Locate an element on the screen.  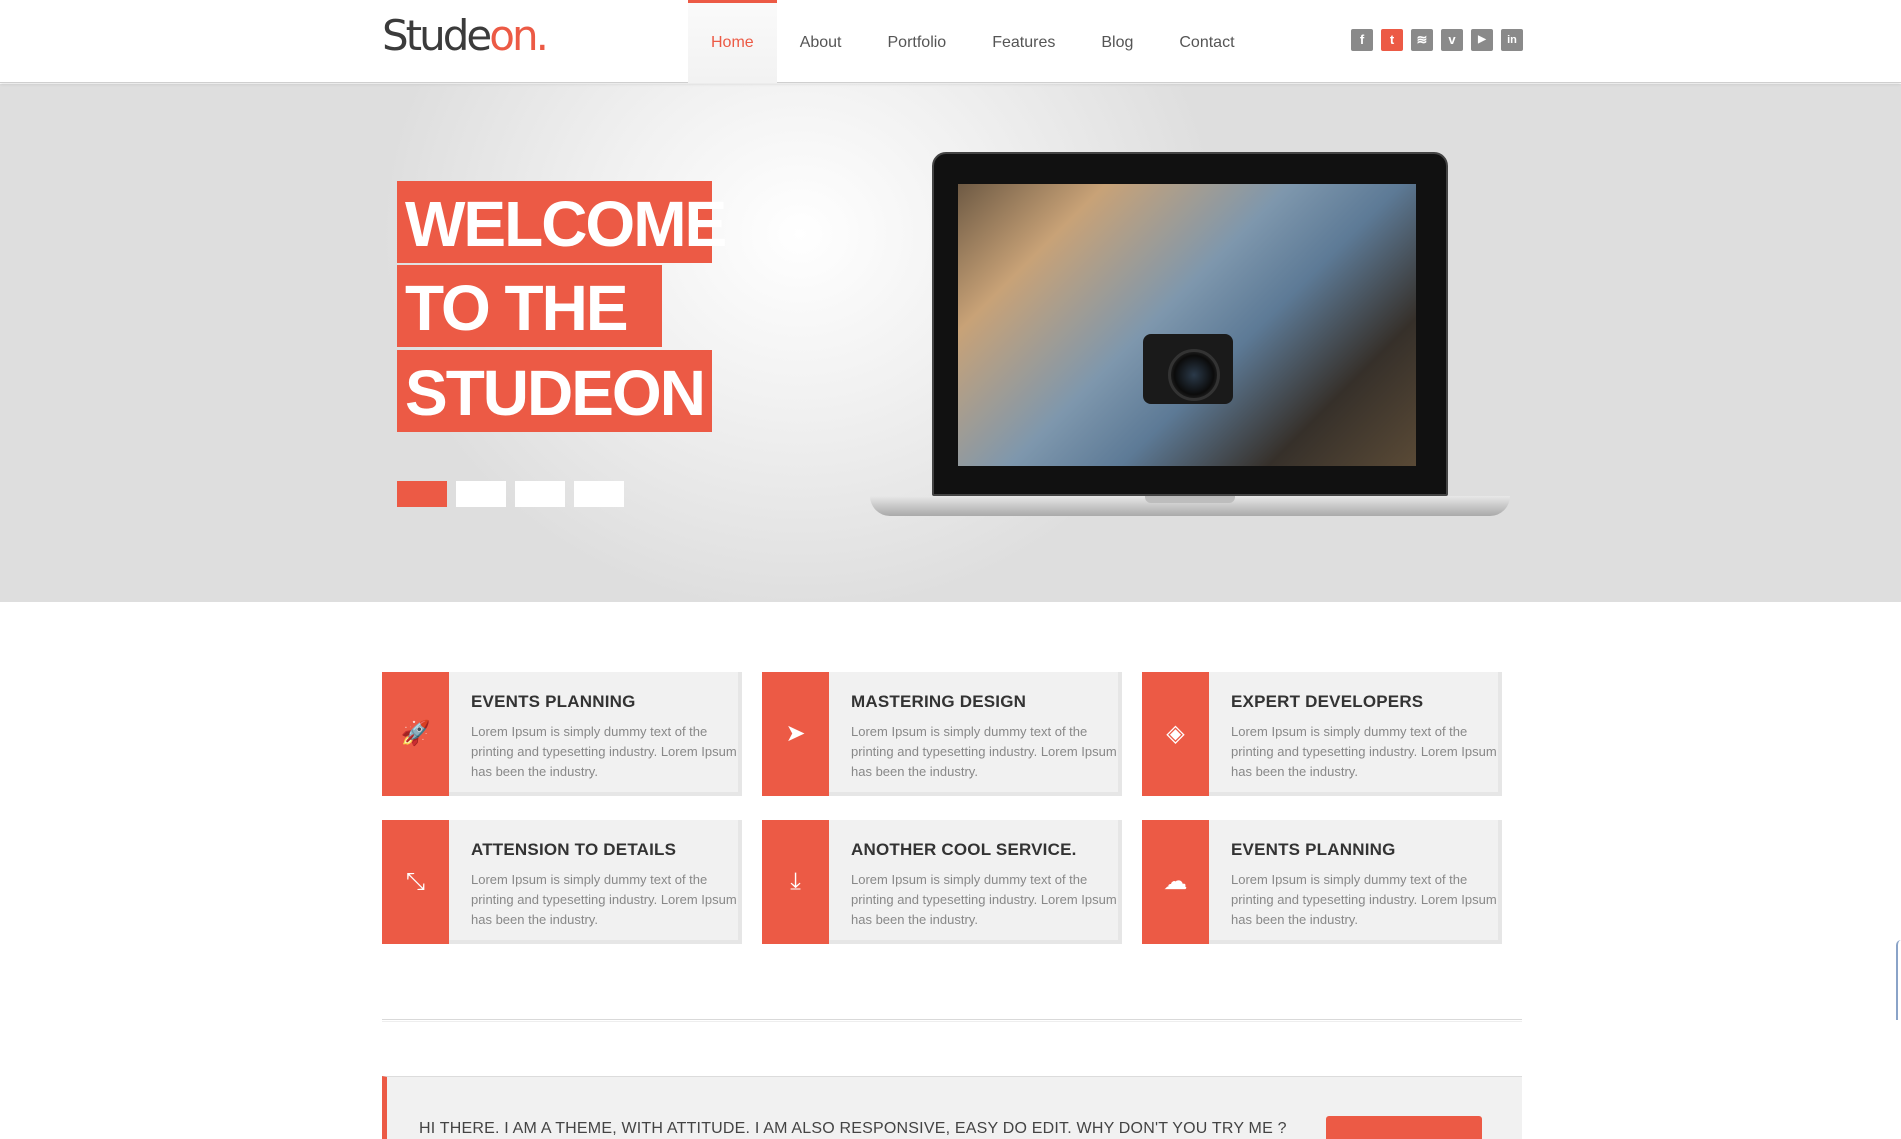
service-title: EXPERT DEVELOPERS is located at coordinates (1327, 701).